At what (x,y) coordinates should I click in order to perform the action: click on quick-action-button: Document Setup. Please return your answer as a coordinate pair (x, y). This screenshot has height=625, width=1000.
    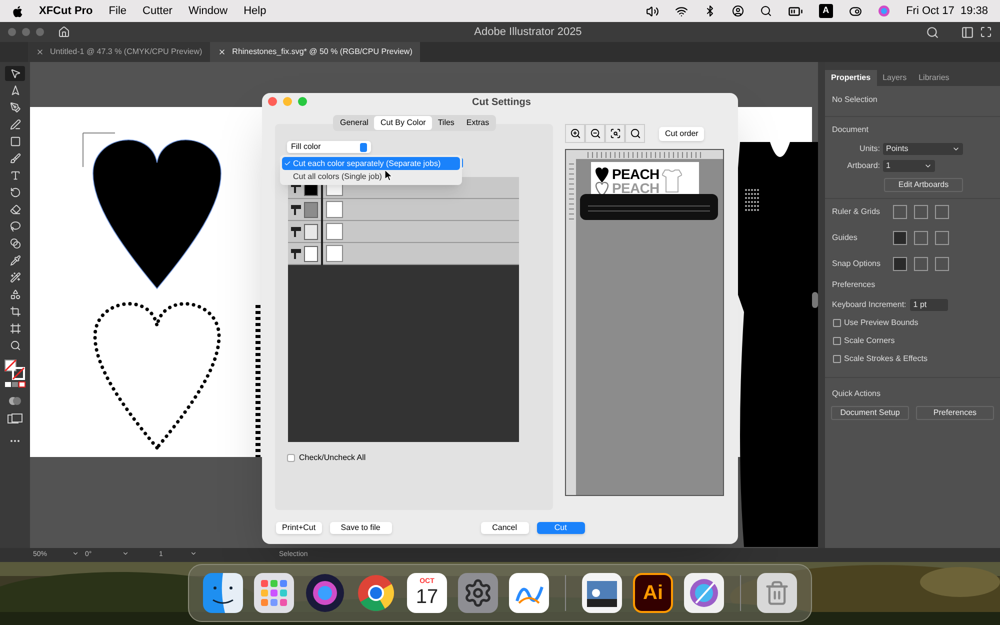
    Looking at the image, I should click on (870, 413).